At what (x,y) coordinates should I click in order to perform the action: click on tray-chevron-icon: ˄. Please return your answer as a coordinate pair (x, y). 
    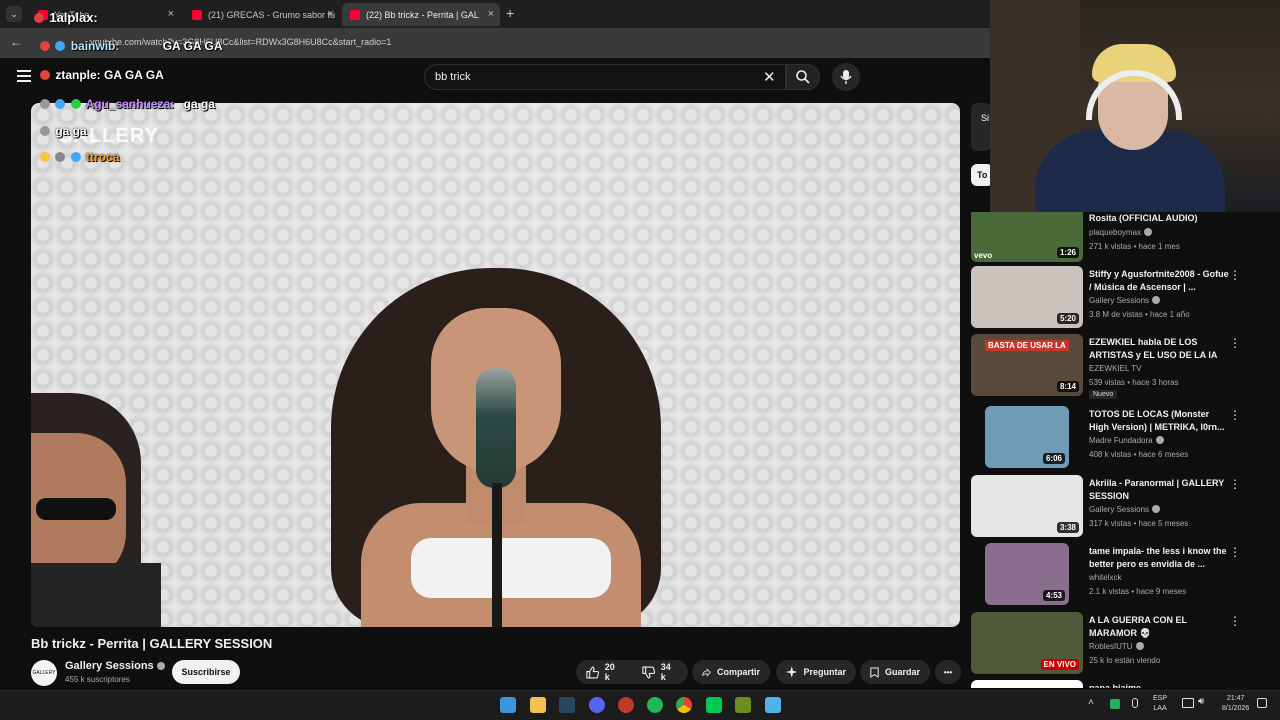
    Looking at the image, I should click on (1091, 702).